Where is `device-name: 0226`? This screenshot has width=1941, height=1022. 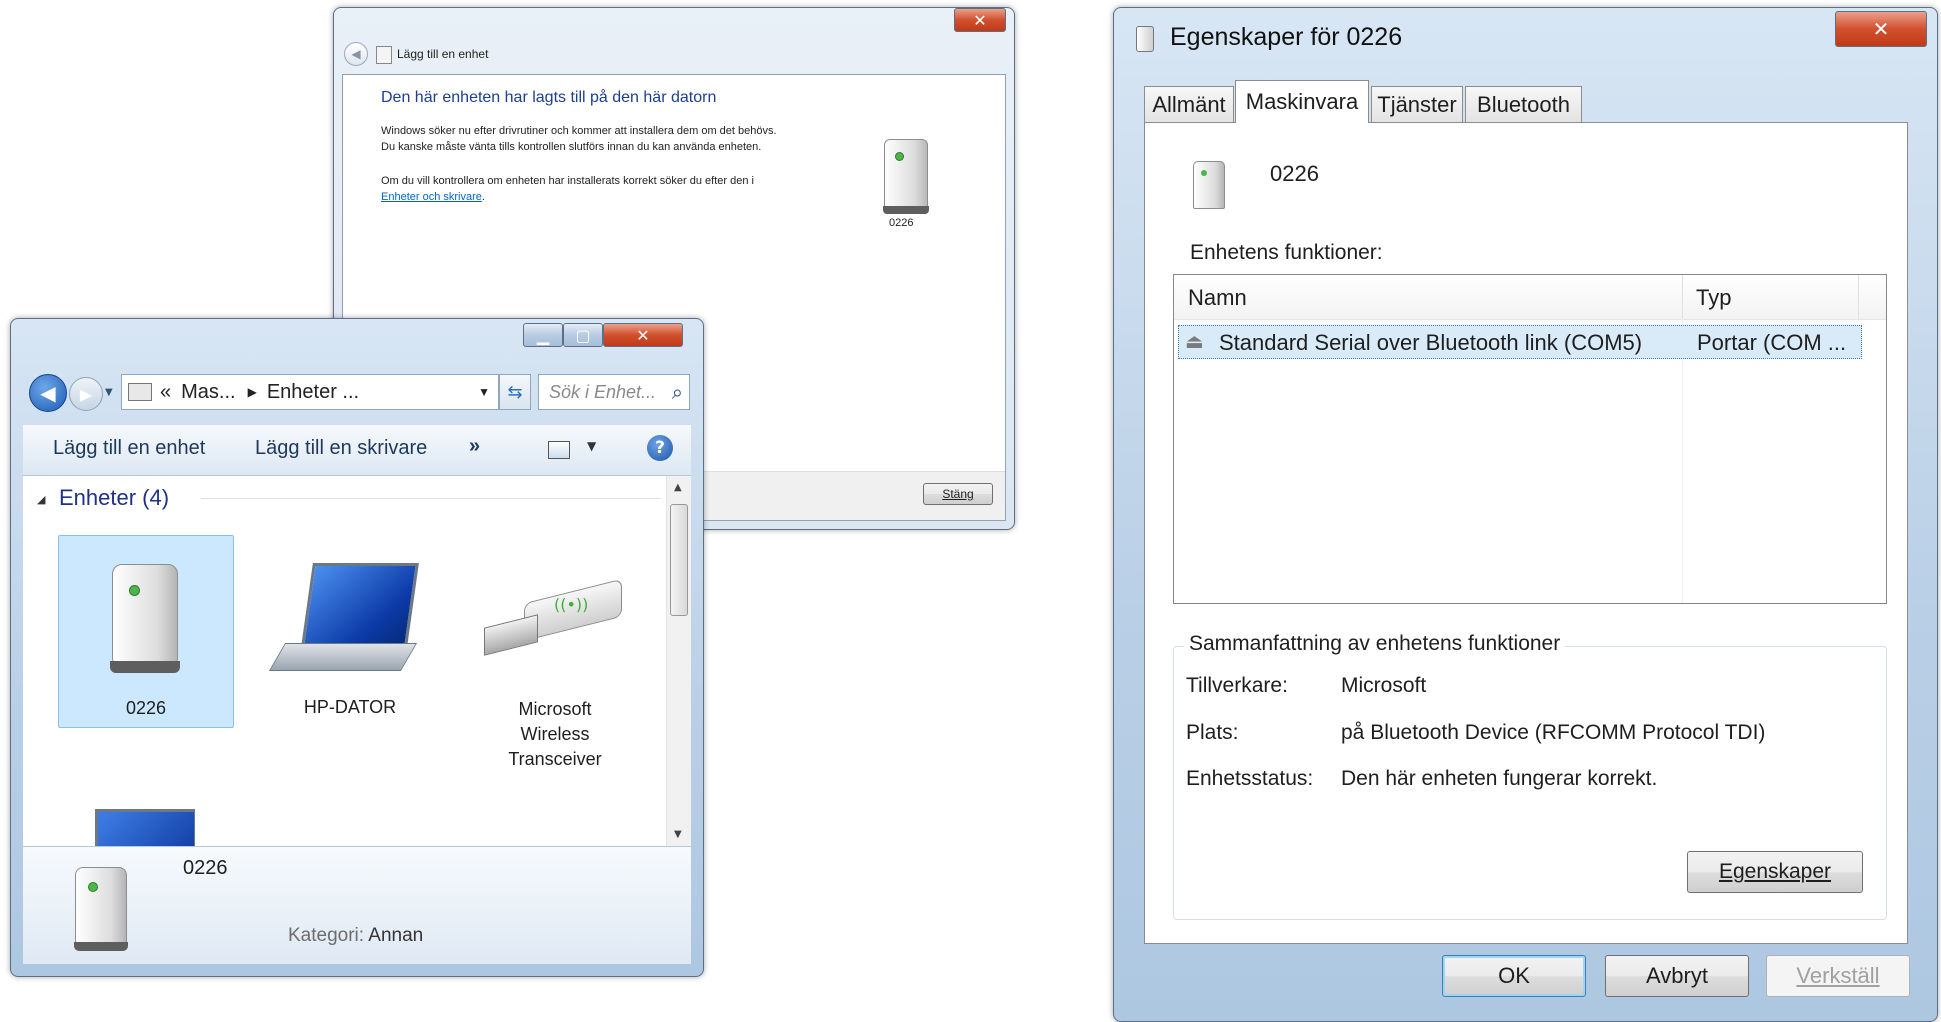 device-name: 0226 is located at coordinates (1294, 173).